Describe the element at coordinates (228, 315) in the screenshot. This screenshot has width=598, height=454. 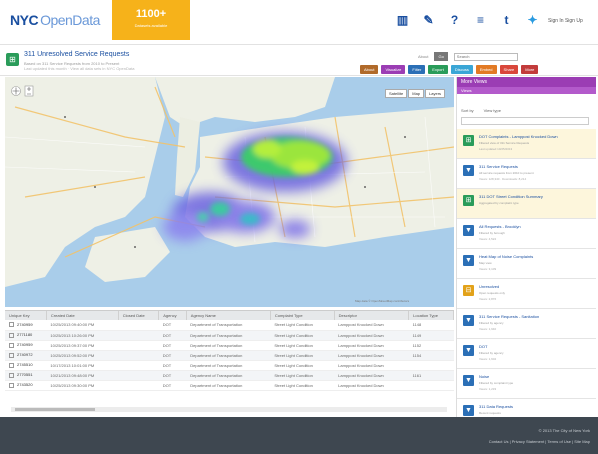
I see `column-header: Agency Name` at that location.